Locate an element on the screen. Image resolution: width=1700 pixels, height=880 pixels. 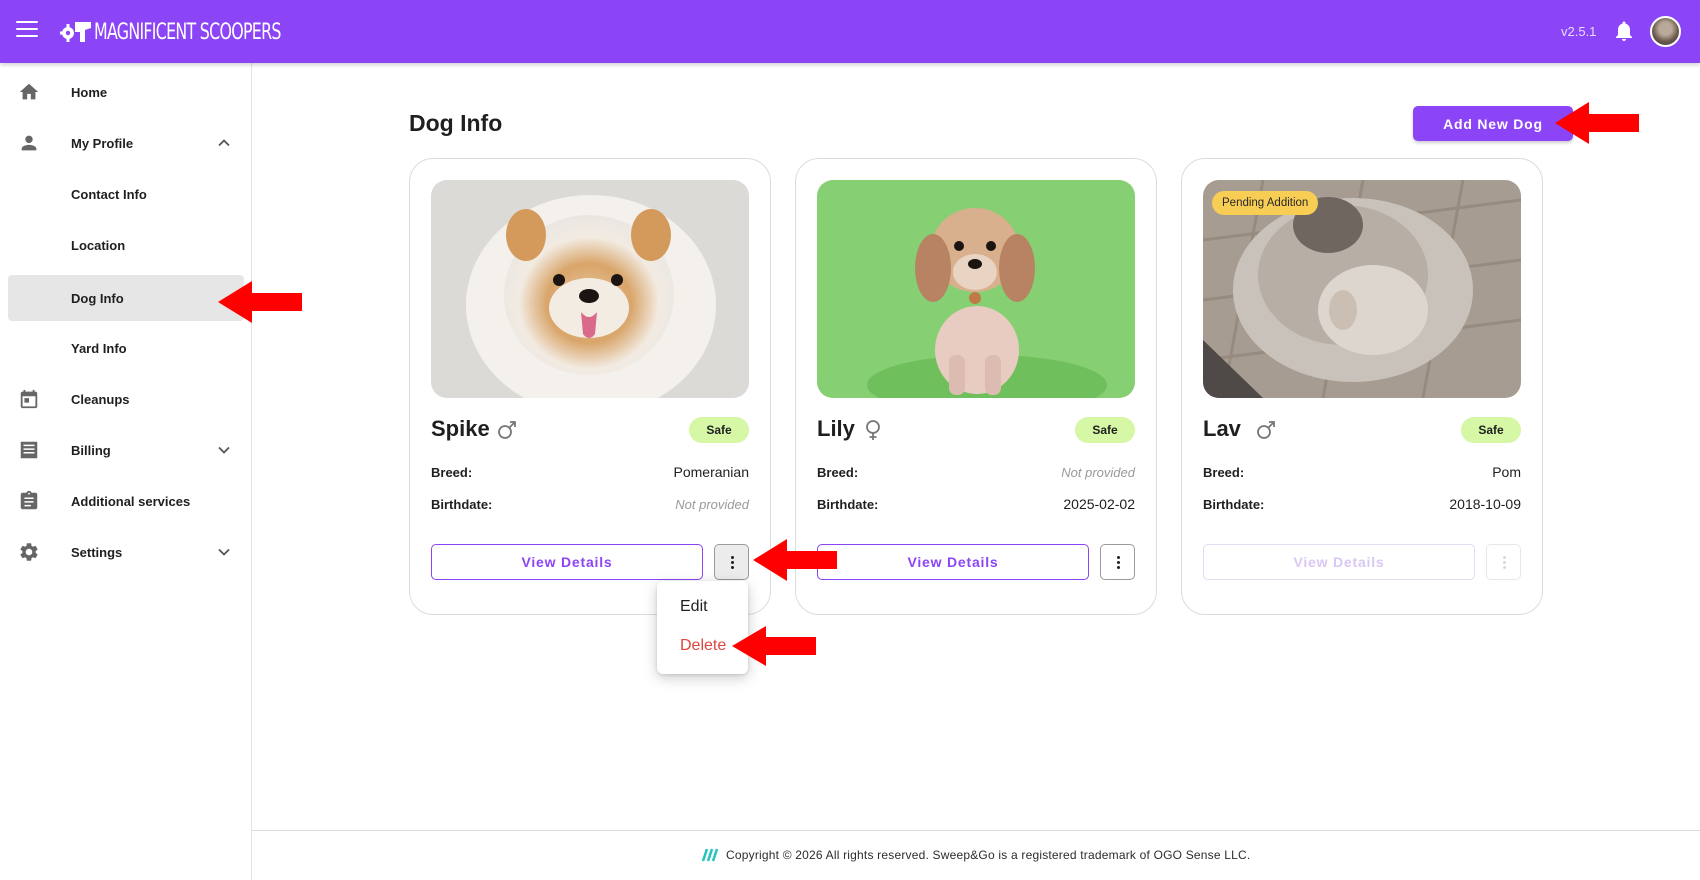
sidebar-item-label: Billing is located at coordinates (91, 450).